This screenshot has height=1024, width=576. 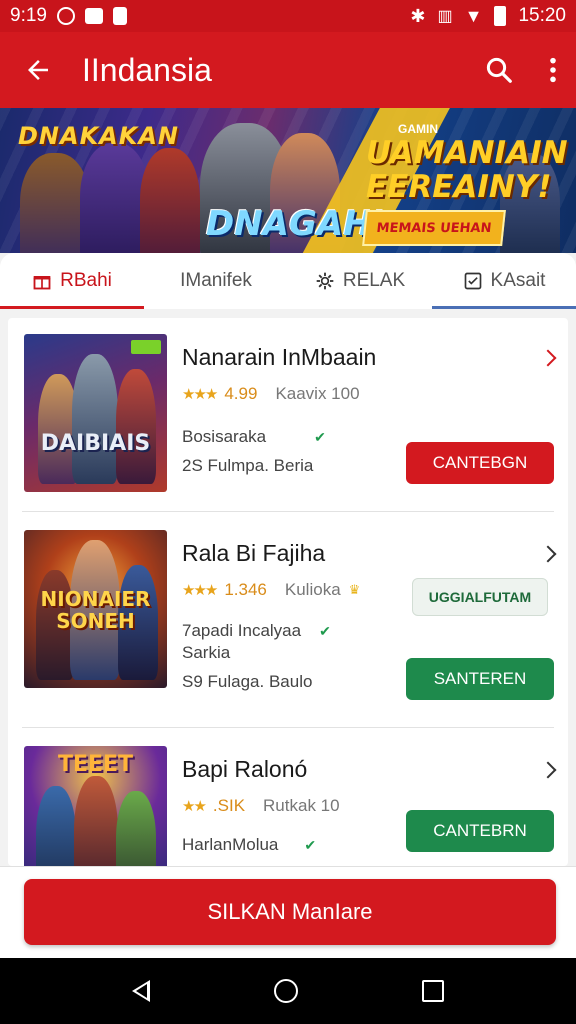 What do you see at coordinates (279, 357) in the screenshot?
I see `game-name: Nanarain InMbaain` at bounding box center [279, 357].